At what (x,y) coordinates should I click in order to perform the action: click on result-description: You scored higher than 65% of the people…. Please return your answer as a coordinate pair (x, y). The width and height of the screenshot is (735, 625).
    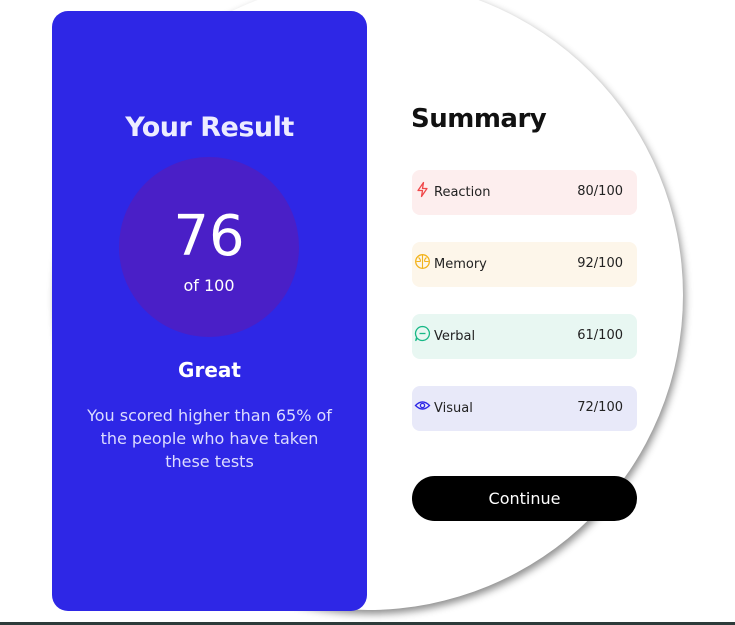
    Looking at the image, I should click on (209, 438).